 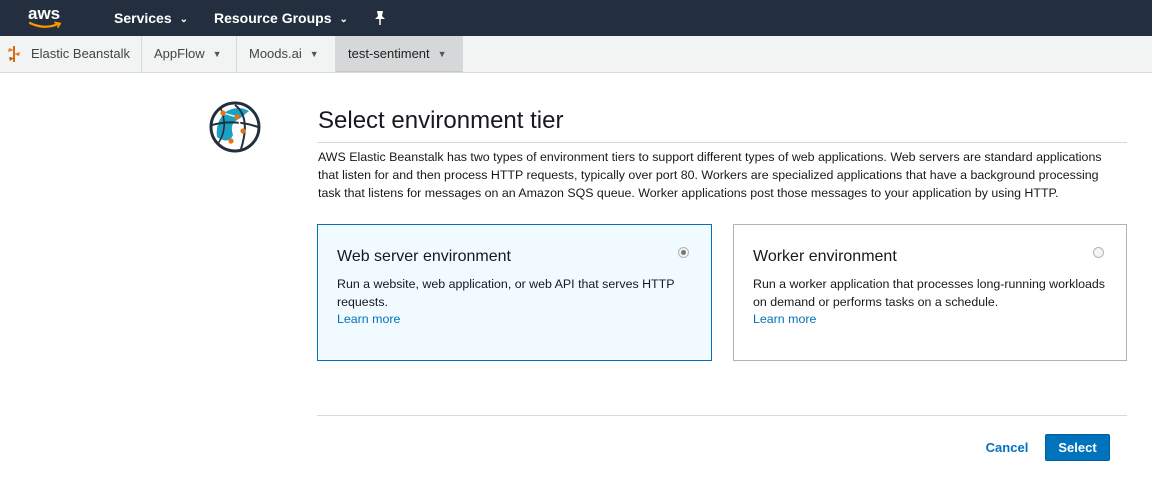 I want to click on tab-label: AppFlow, so click(x=179, y=53).